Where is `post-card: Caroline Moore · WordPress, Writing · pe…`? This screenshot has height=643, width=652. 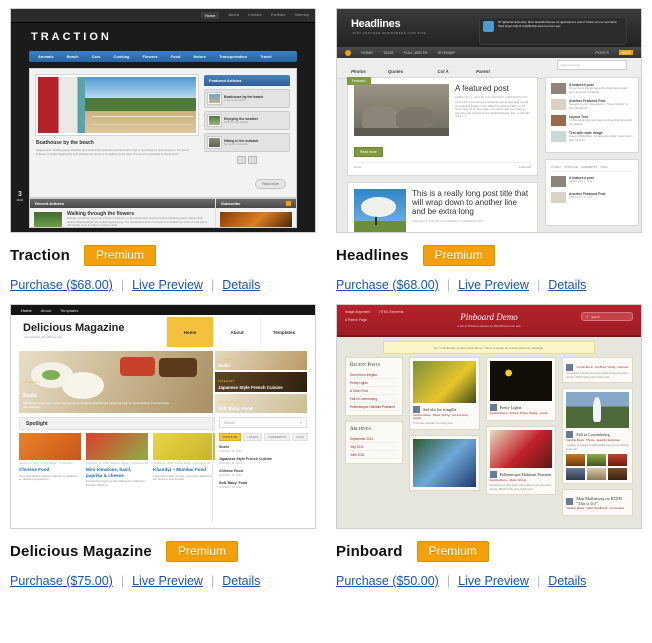
post-card: Caroline Moore · WordPress, Writing · pe… is located at coordinates (598, 370).